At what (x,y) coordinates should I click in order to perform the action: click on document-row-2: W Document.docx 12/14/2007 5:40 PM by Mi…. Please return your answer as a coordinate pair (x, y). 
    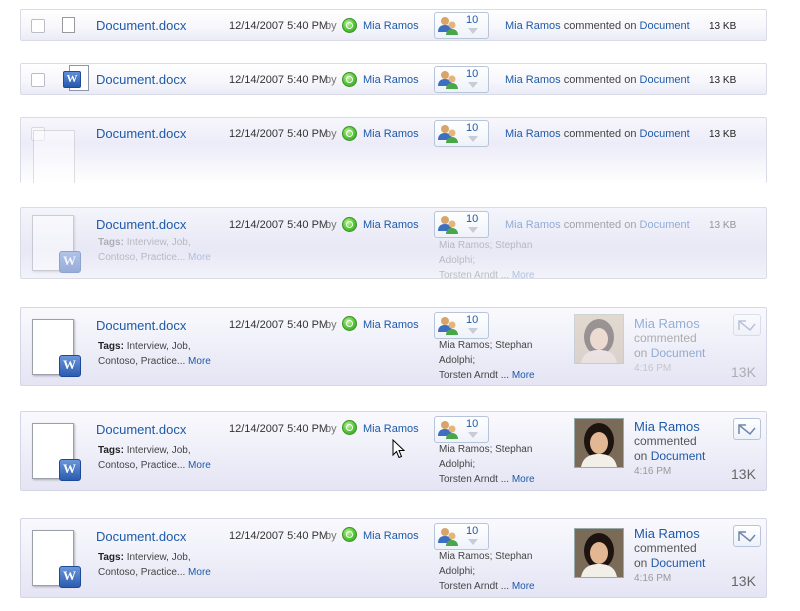
    Looking at the image, I should click on (393, 79).